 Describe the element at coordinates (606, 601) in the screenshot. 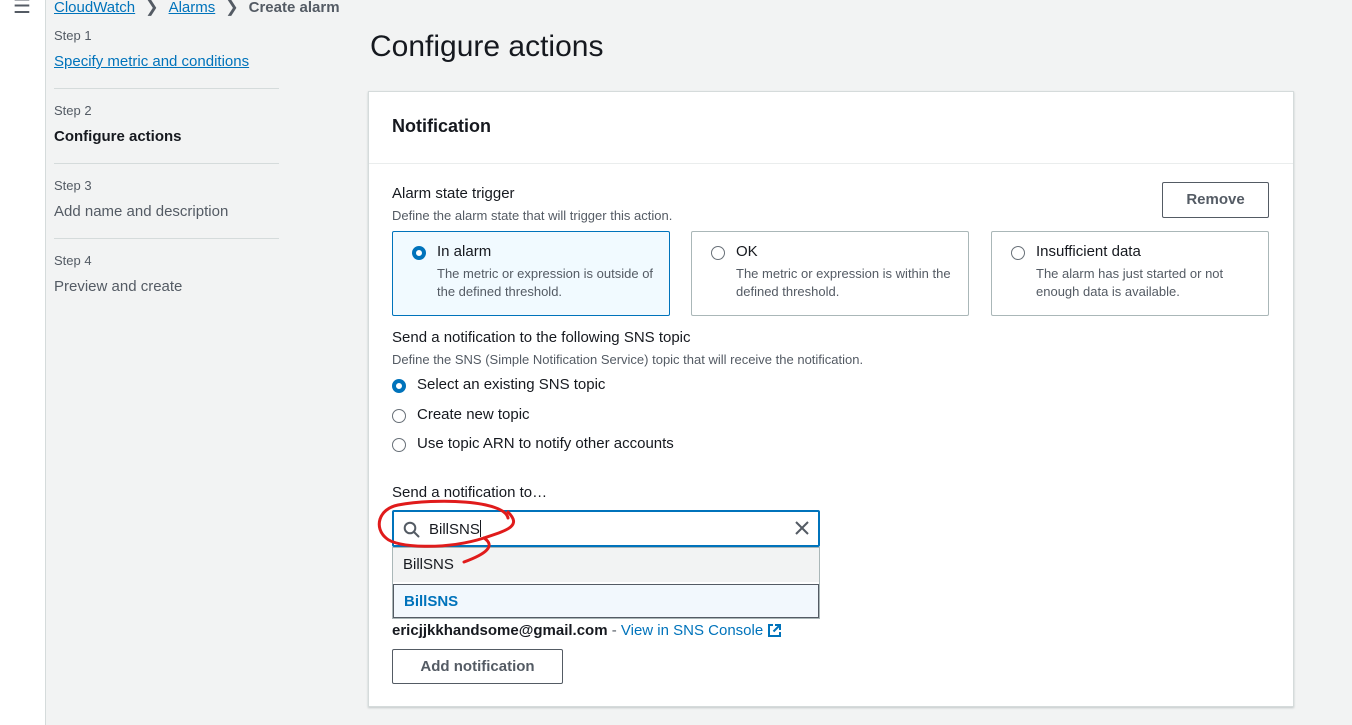

I see `dropdown-option-billsns: BillSNS` at that location.